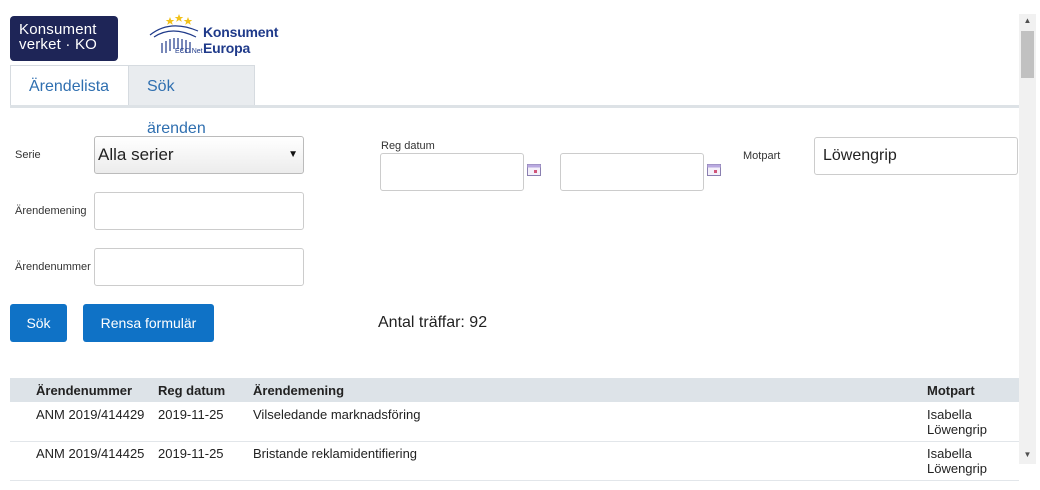 The image size is (1040, 490). What do you see at coordinates (90, 414) in the screenshot?
I see `cell-arendenummer: ANM 2019/414429` at bounding box center [90, 414].